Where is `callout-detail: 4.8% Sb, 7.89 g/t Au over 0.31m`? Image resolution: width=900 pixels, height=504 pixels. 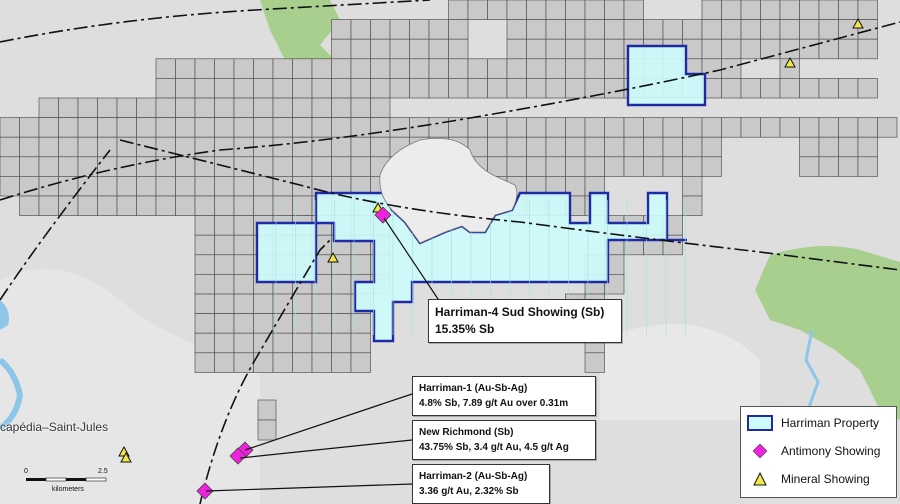
callout-detail: 4.8% Sb, 7.89 g/t Au over 0.31m is located at coordinates (494, 403).